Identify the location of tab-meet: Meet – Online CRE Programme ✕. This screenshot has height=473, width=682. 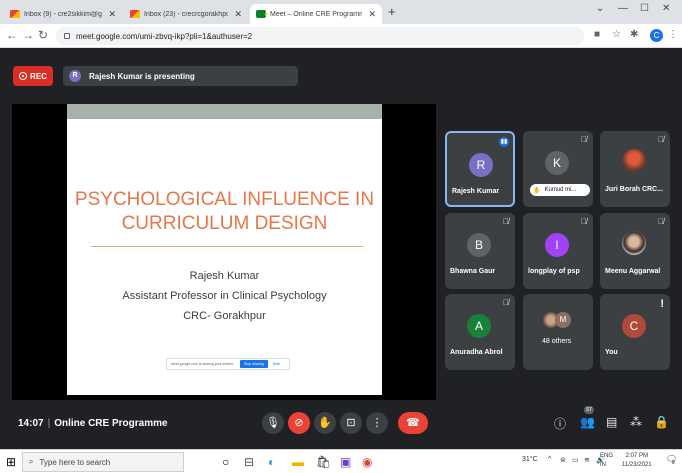
(316, 14).